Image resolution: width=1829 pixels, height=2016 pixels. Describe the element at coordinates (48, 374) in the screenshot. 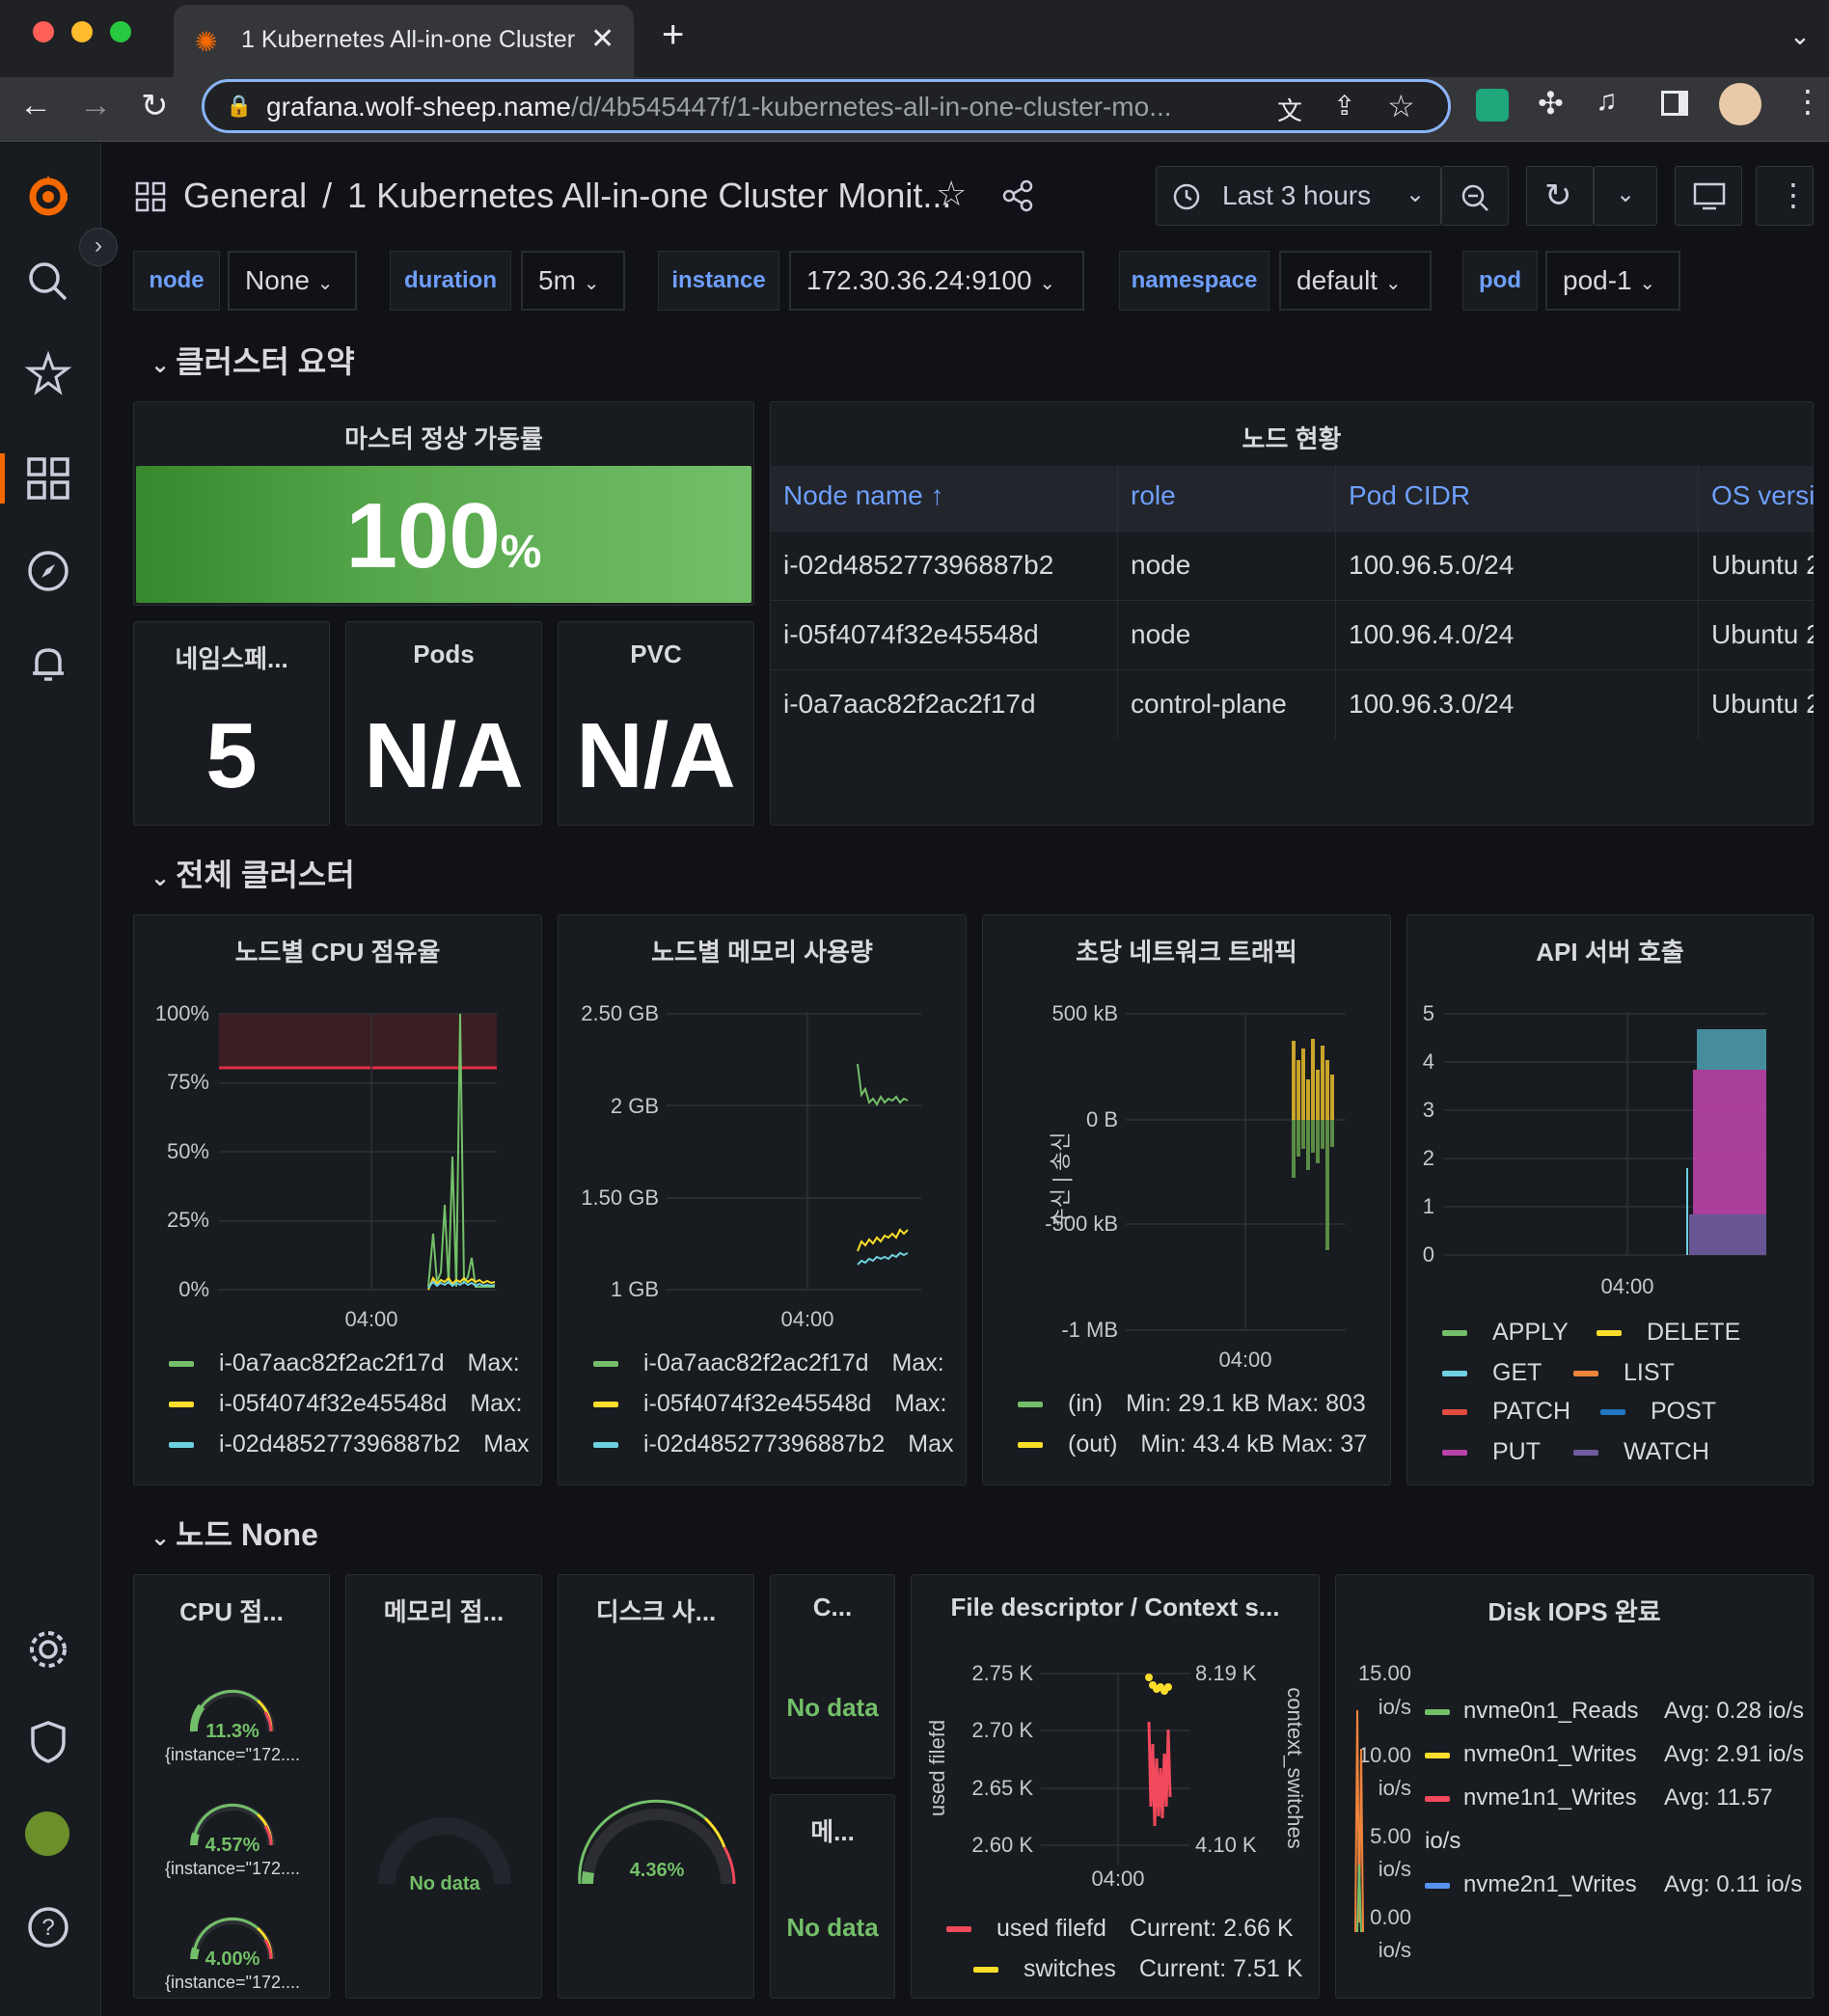

I see `starred-icon` at that location.